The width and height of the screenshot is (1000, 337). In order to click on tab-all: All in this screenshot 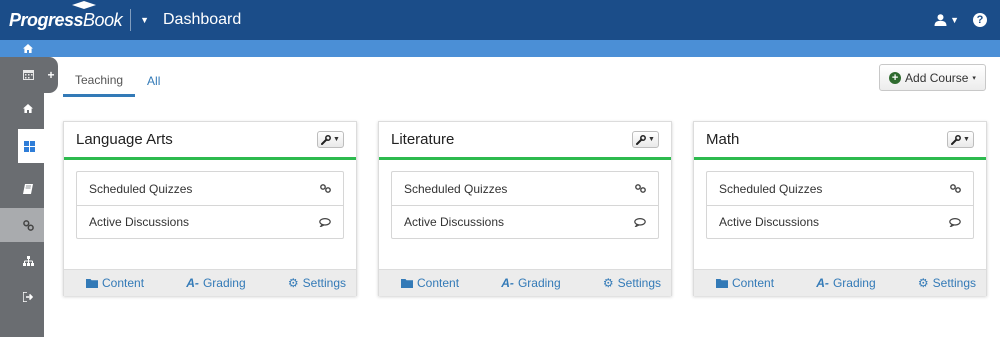, I will do `click(153, 81)`.